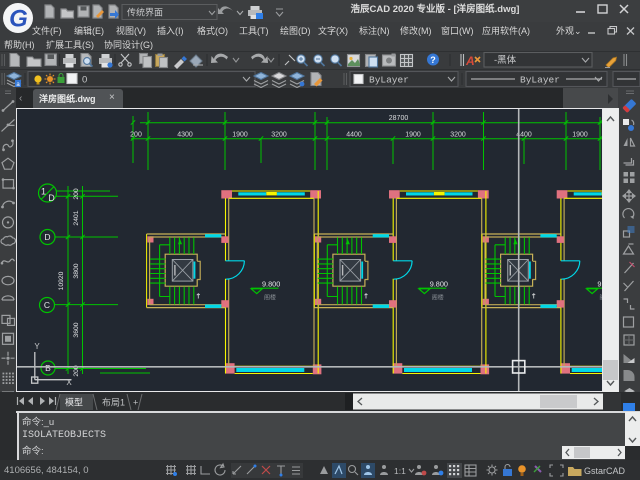 Image resolution: width=640 pixels, height=480 pixels. I want to click on svg-text: B, so click(48, 368).